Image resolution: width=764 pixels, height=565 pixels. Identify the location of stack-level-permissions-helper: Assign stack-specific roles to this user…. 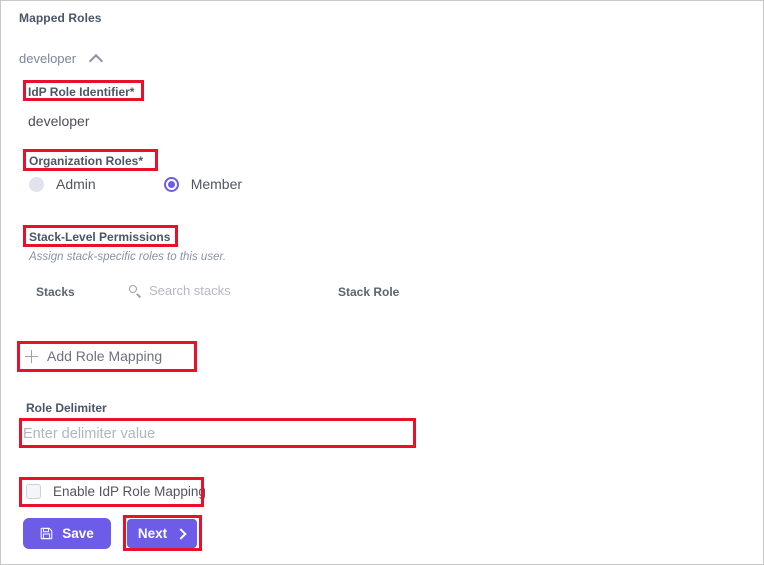
(128, 257).